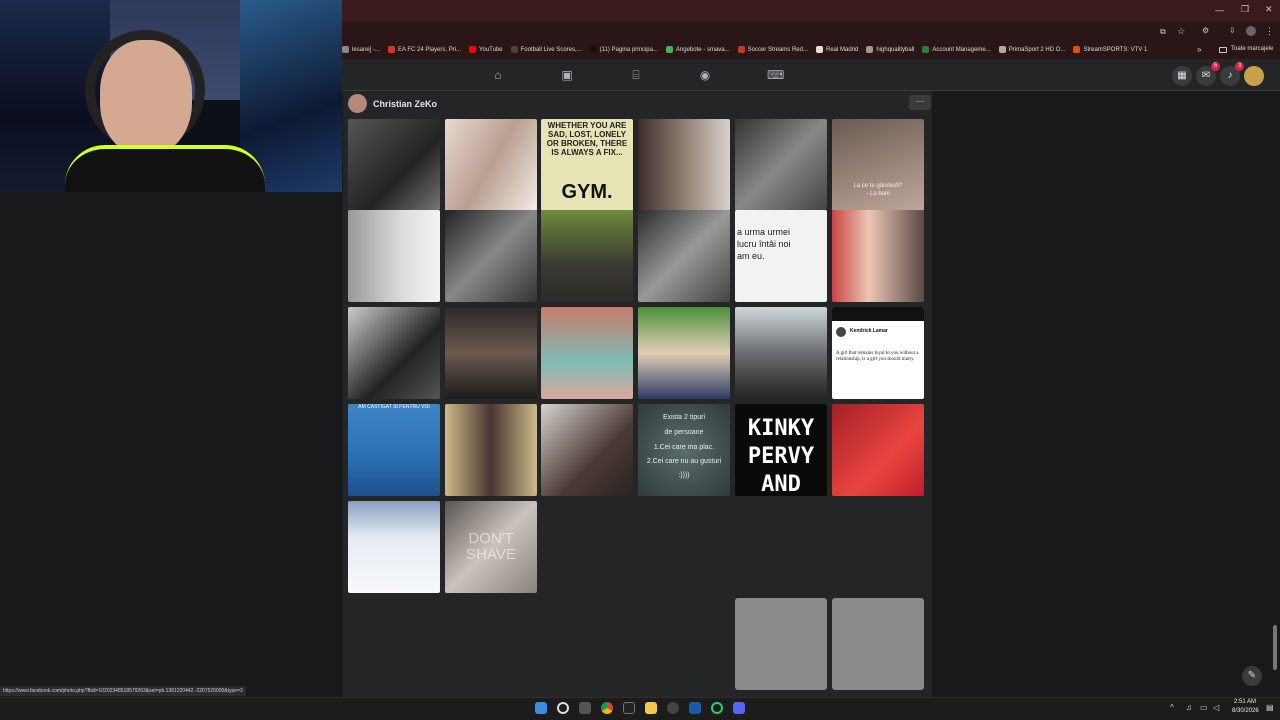 The image size is (1280, 720). What do you see at coordinates (1252, 676) in the screenshot?
I see `compose-button: ✎` at bounding box center [1252, 676].